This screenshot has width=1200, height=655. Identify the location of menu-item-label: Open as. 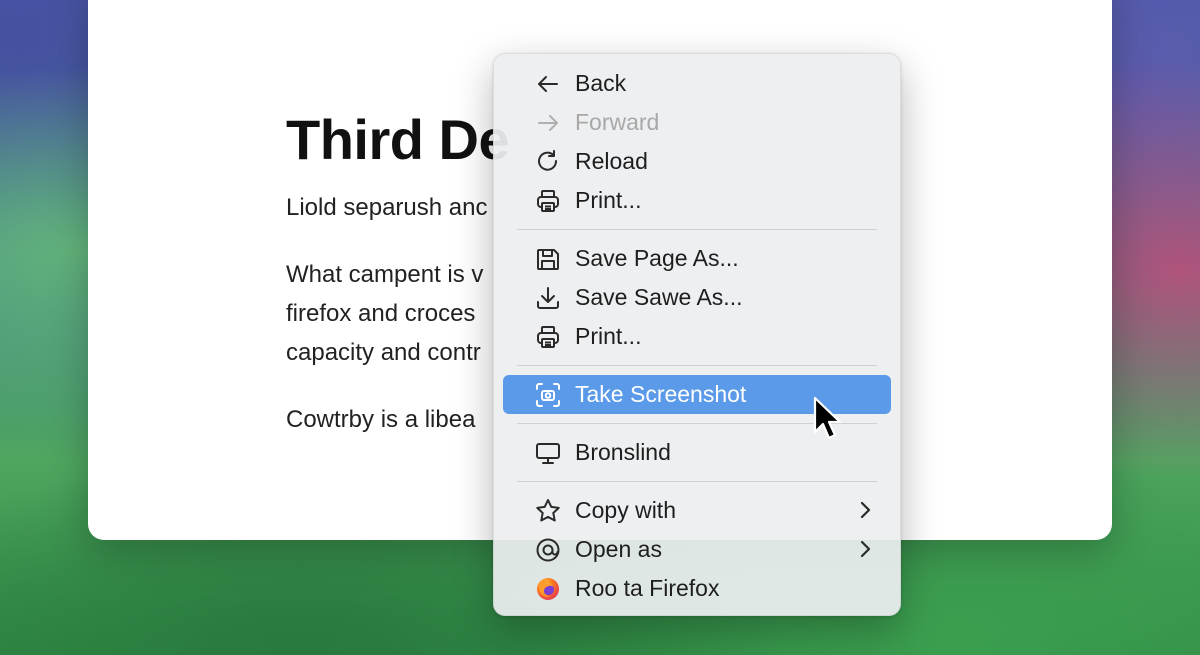
(618, 549).